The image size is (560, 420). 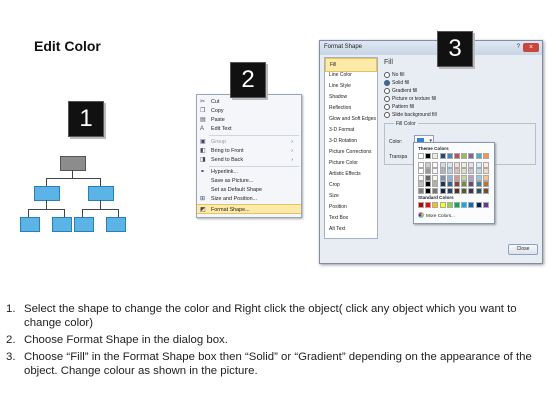 I want to click on category-alt-text: Alt Text, so click(x=351, y=229).